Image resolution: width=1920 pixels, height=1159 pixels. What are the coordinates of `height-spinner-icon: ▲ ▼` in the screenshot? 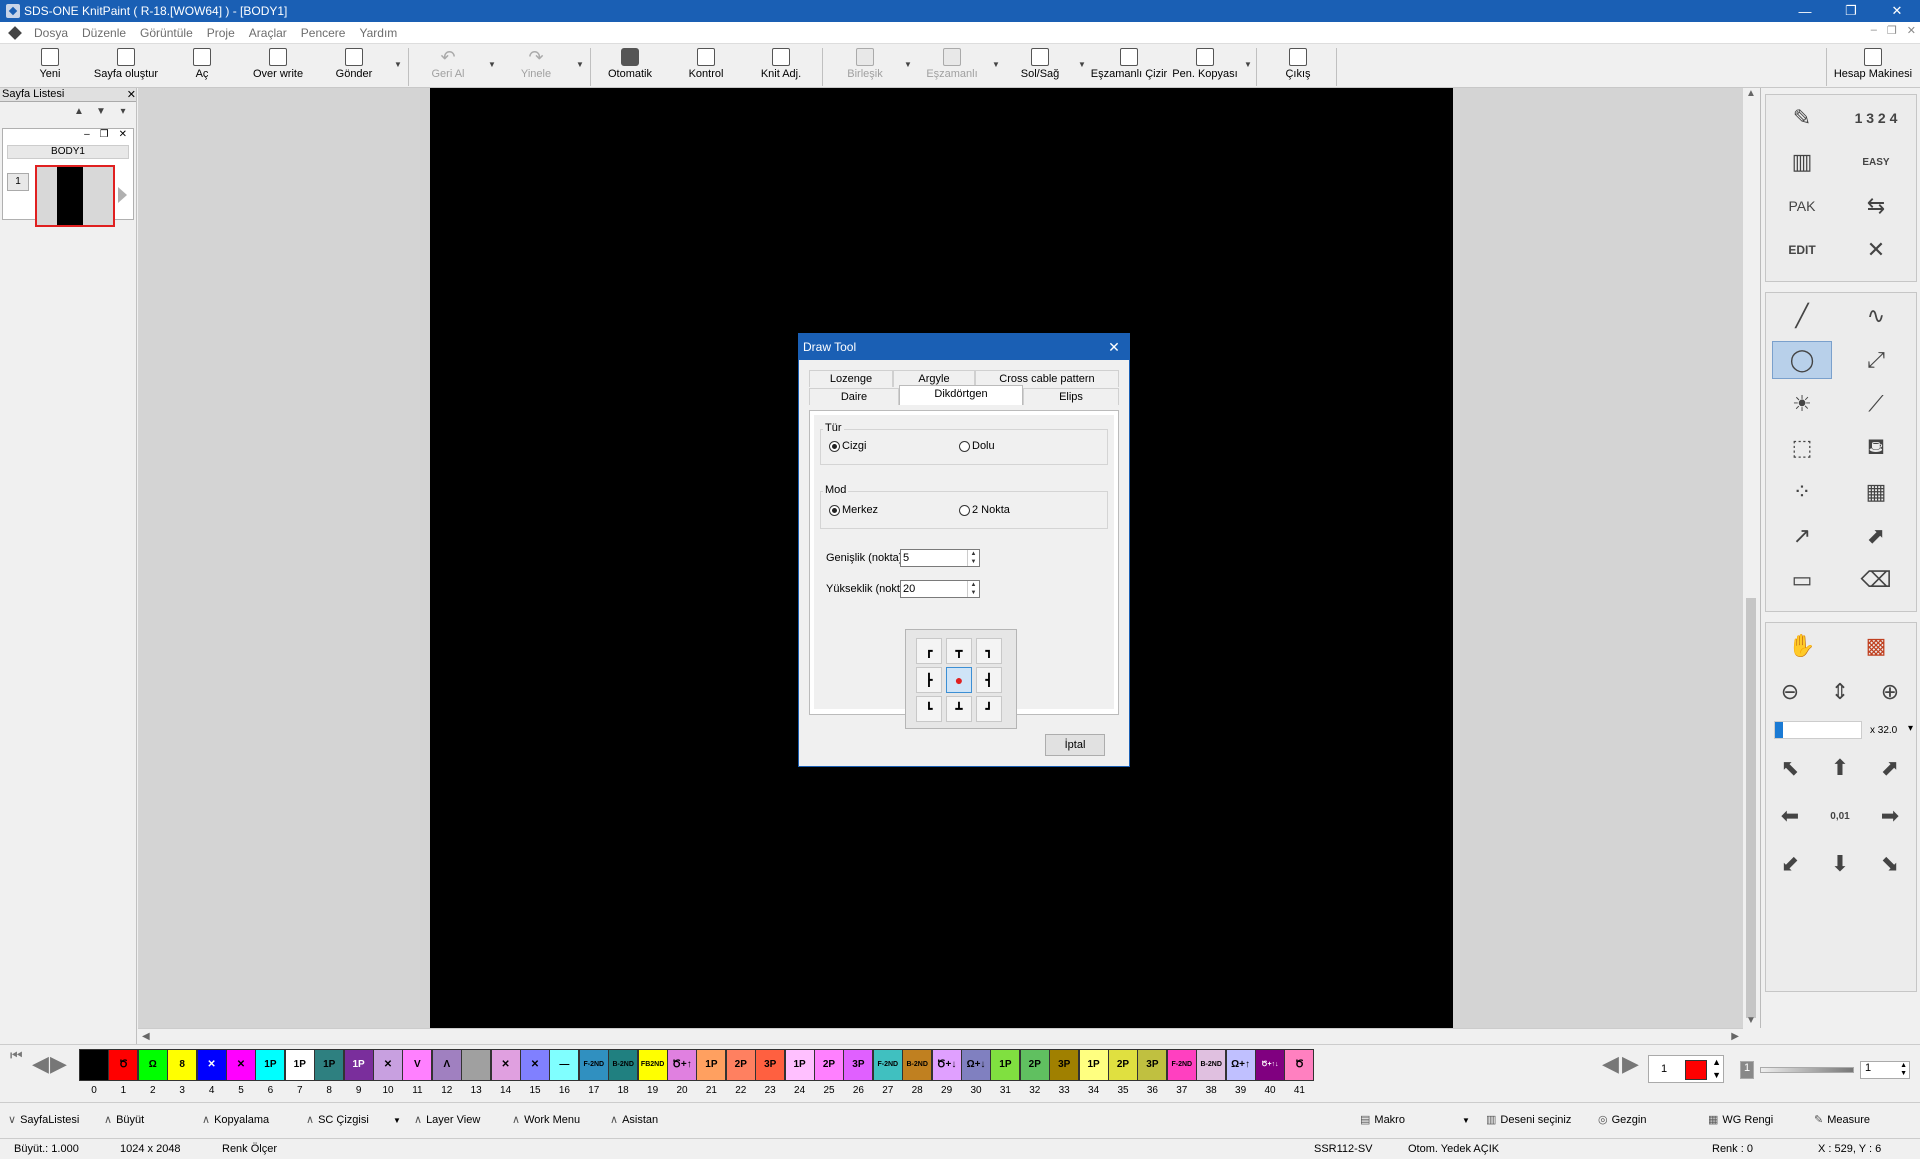 It's located at (973, 589).